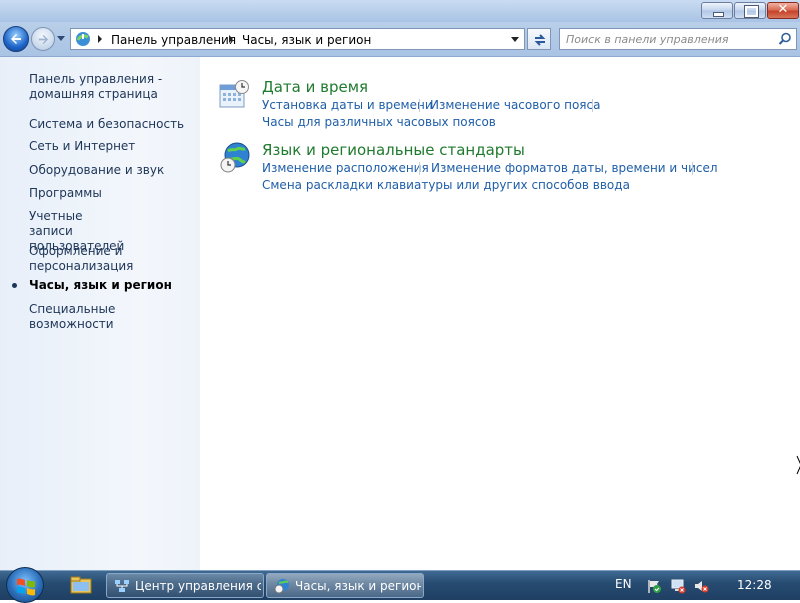  What do you see at coordinates (785, 39) in the screenshot?
I see `search-icon` at bounding box center [785, 39].